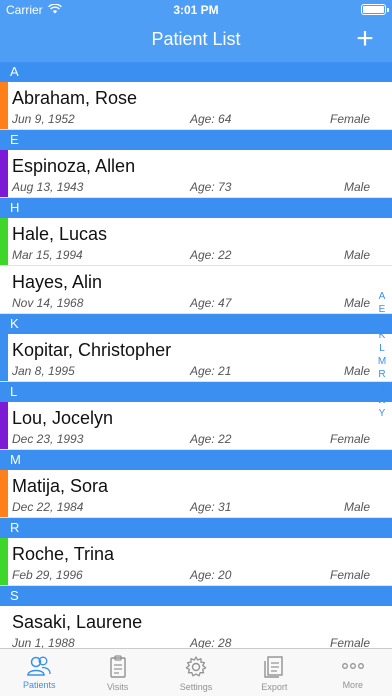  I want to click on tab-label: Visits, so click(117, 687).